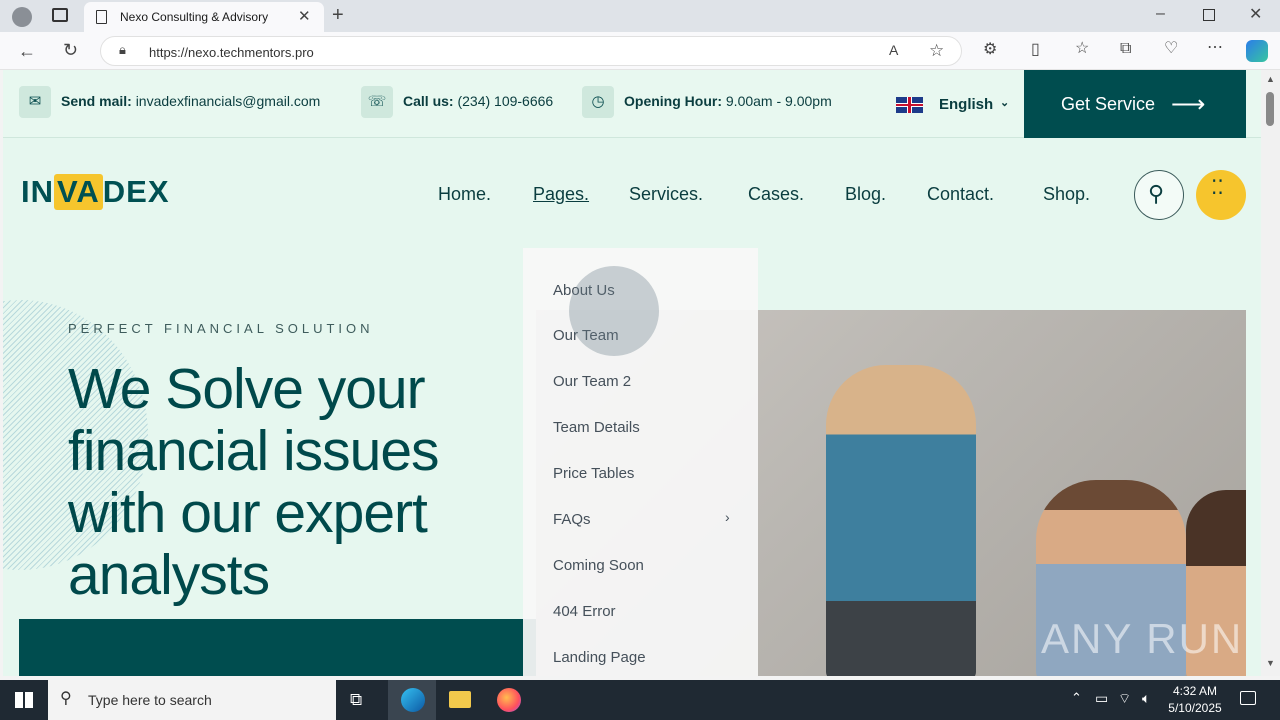  What do you see at coordinates (505, 101) in the screenshot?
I see `call-value: (234) 109-6666` at bounding box center [505, 101].